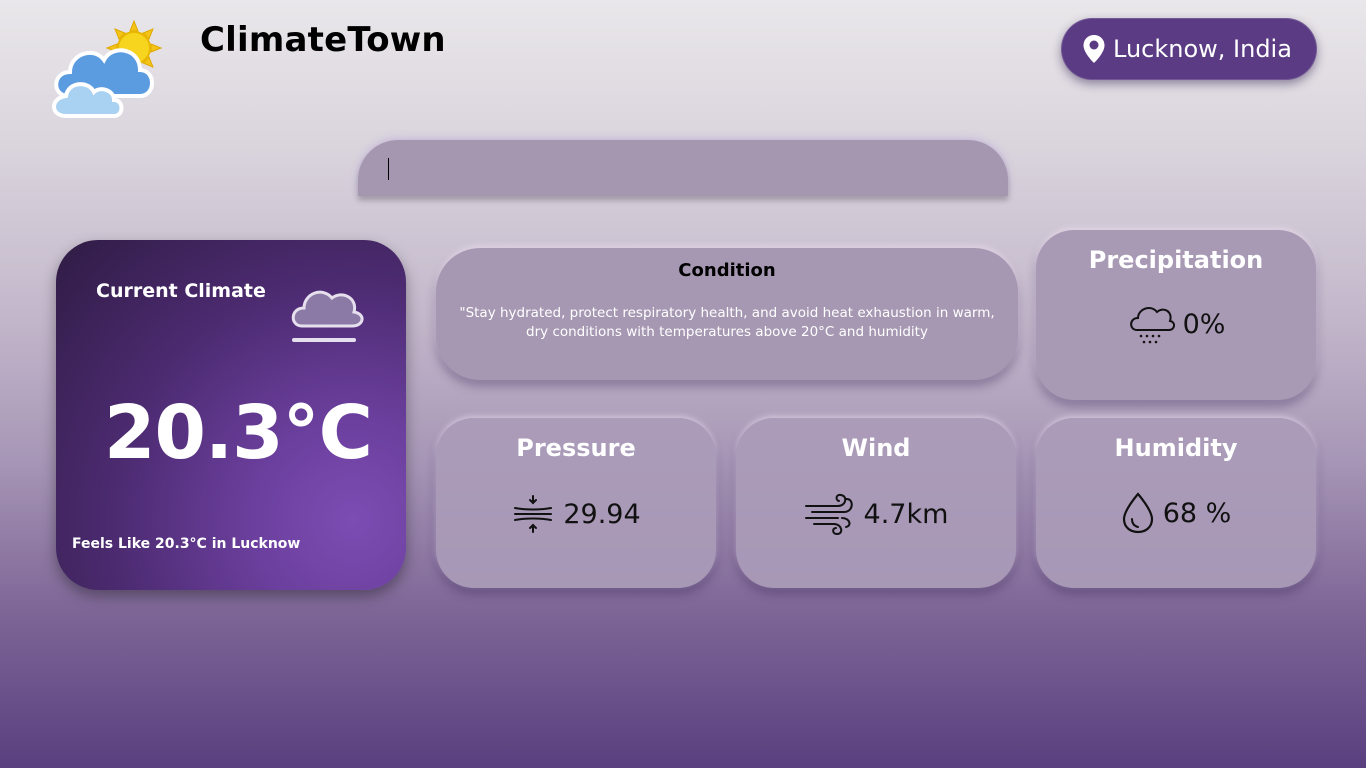 This screenshot has width=1366, height=768. I want to click on wind-value: 4.7km, so click(906, 514).